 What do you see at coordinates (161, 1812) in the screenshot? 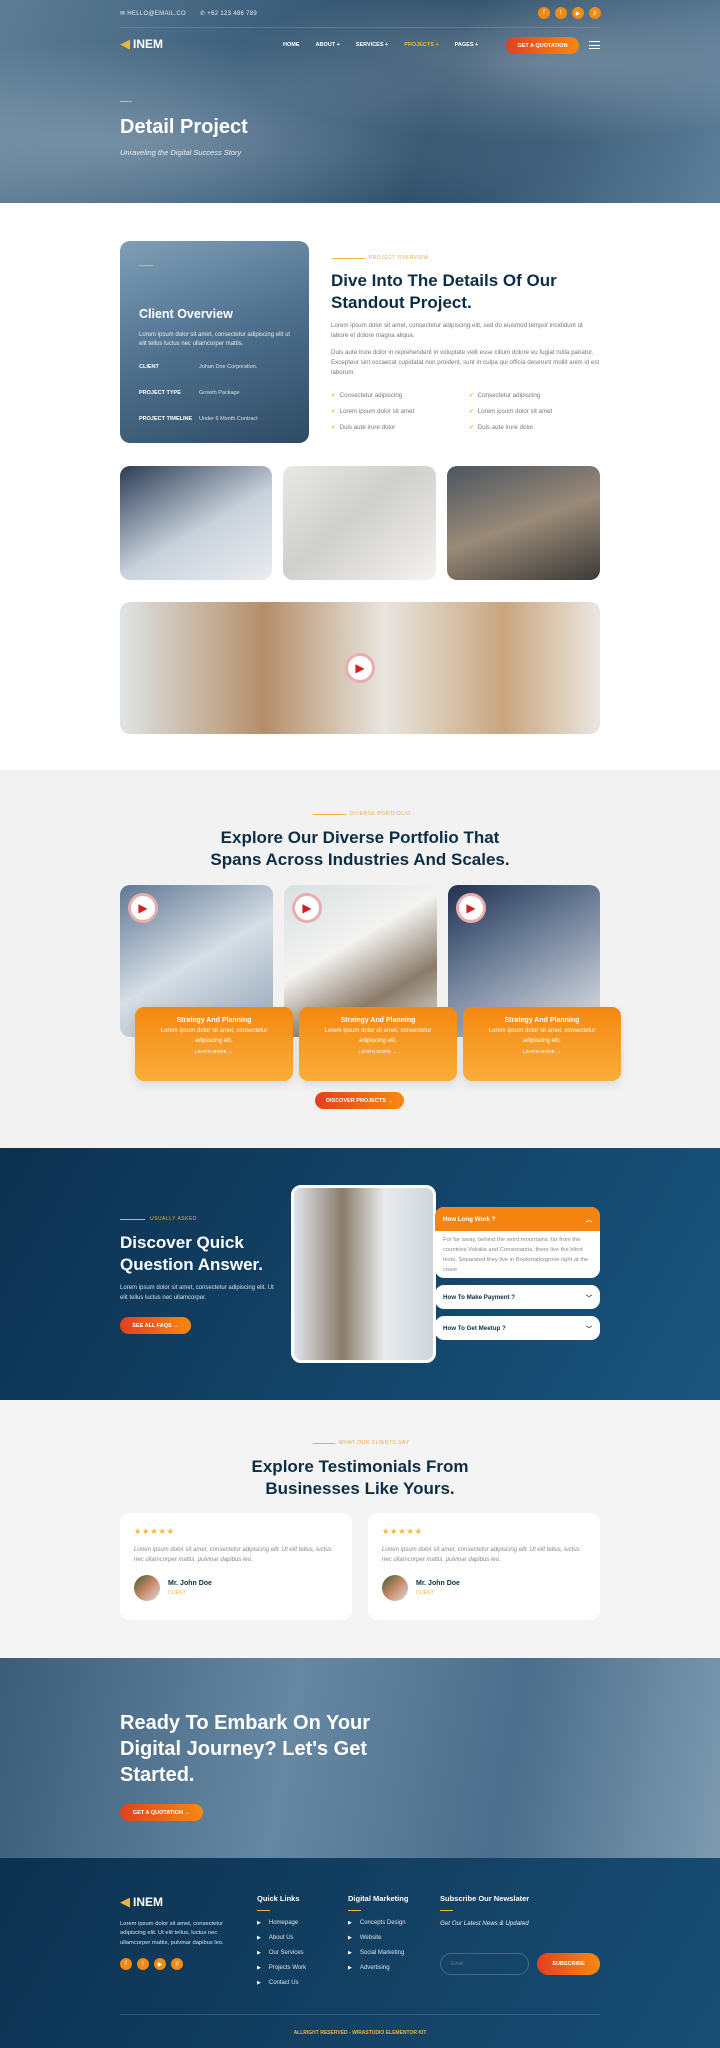
I see `cta-quotation-button: GET A QUOTATION →` at bounding box center [161, 1812].